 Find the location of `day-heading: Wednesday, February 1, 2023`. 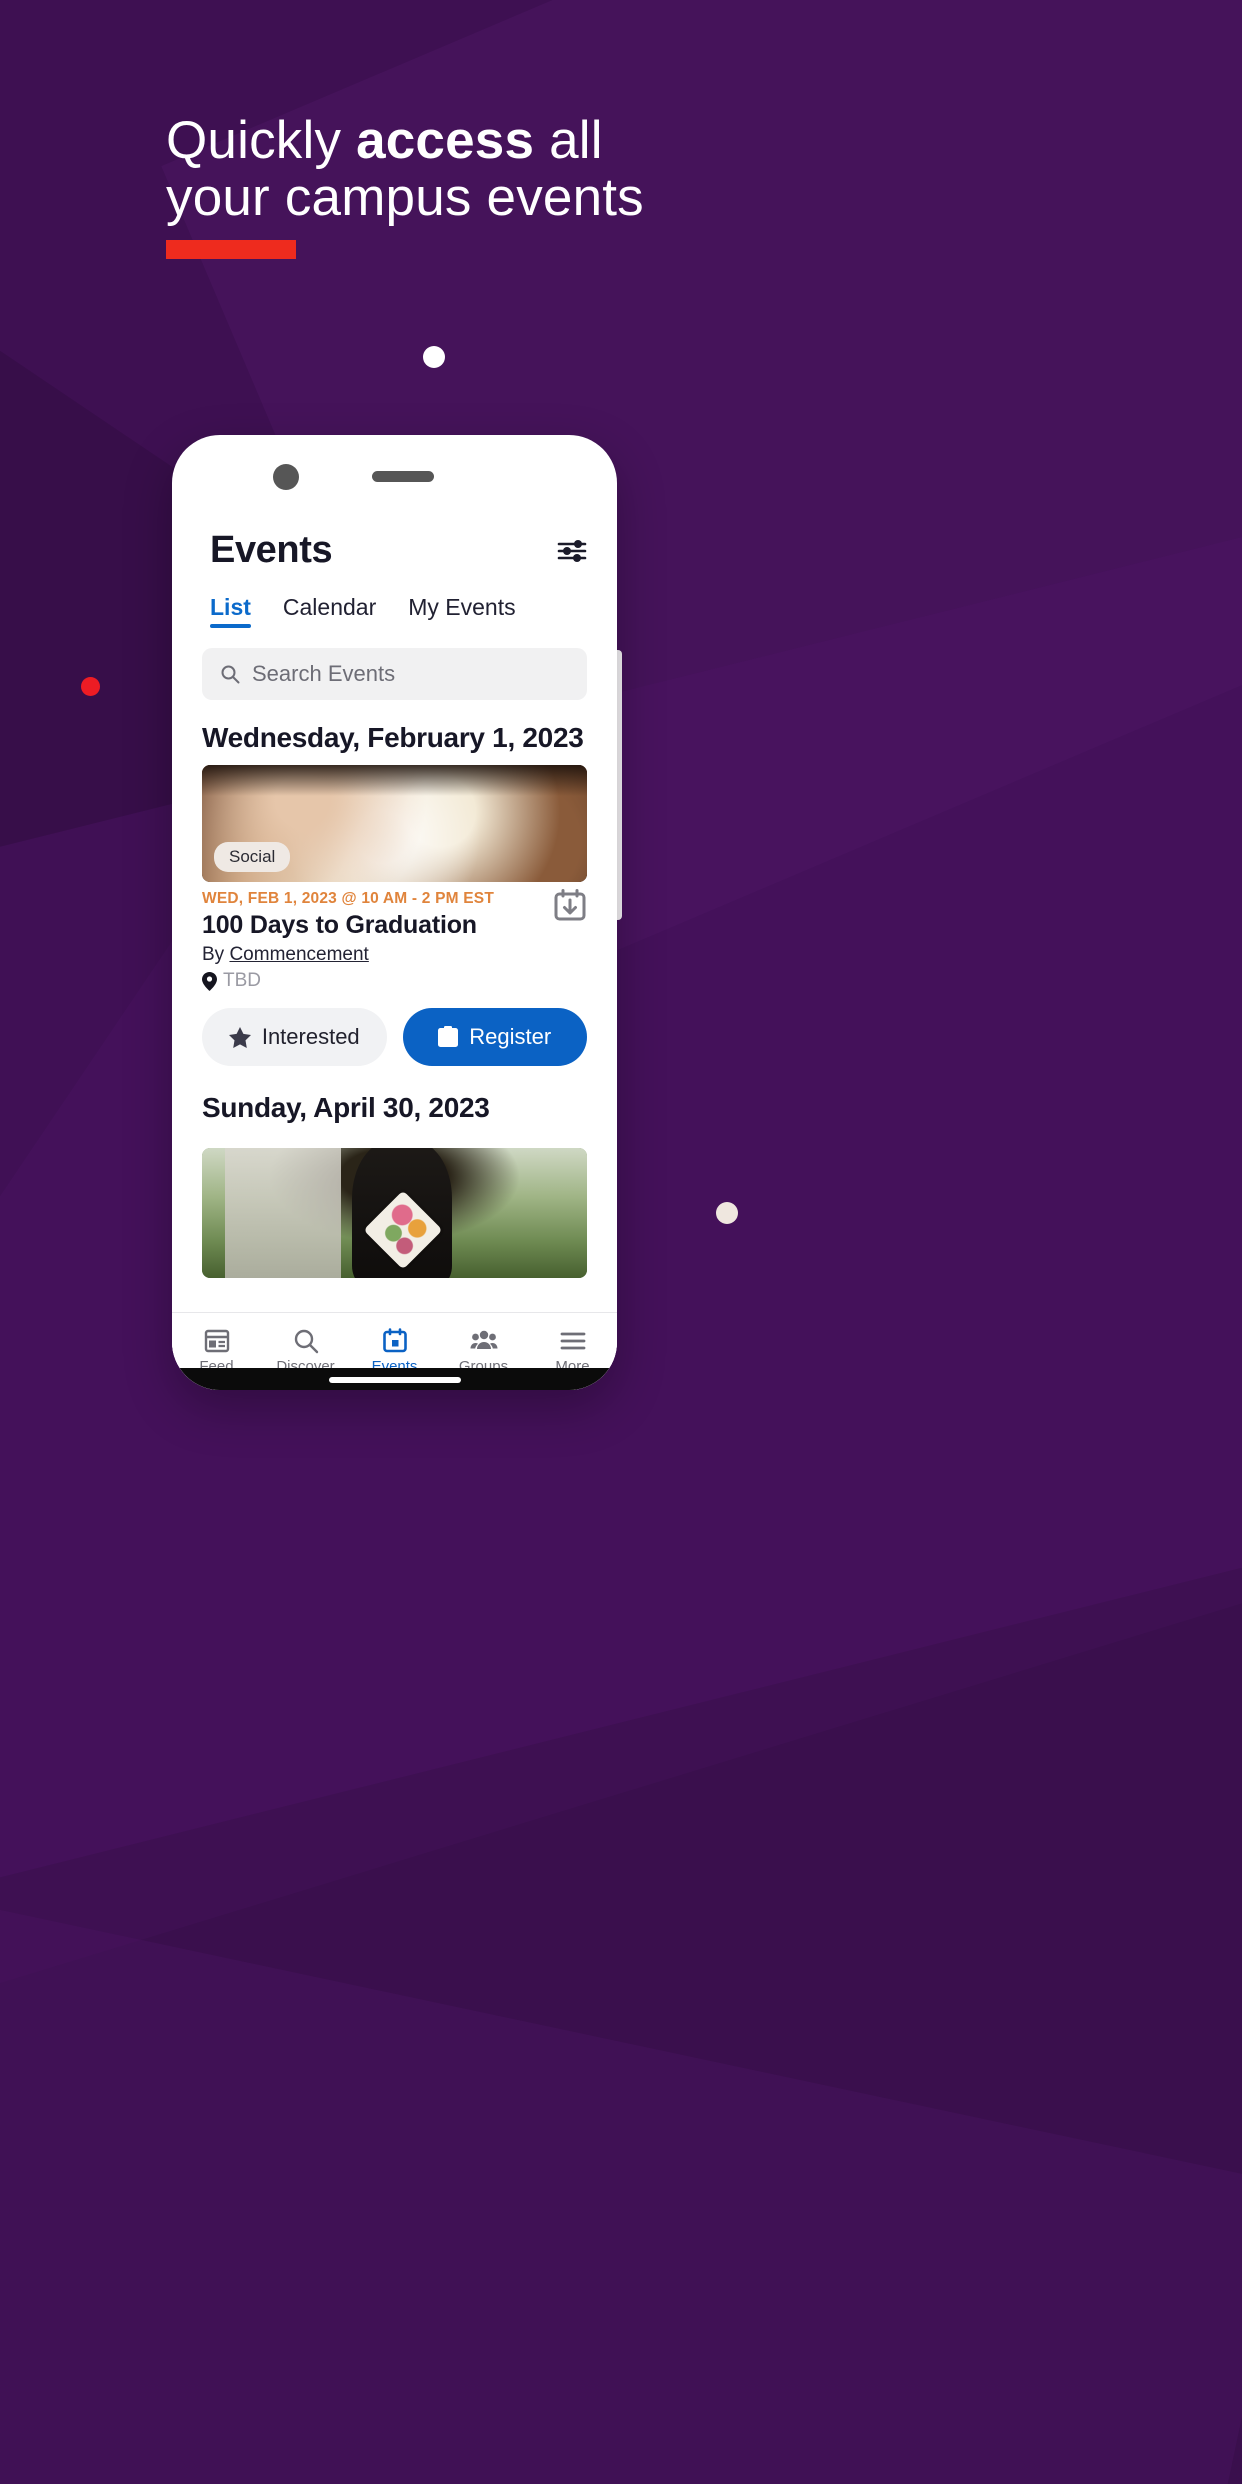

day-heading: Wednesday, February 1, 2023 is located at coordinates (393, 737).